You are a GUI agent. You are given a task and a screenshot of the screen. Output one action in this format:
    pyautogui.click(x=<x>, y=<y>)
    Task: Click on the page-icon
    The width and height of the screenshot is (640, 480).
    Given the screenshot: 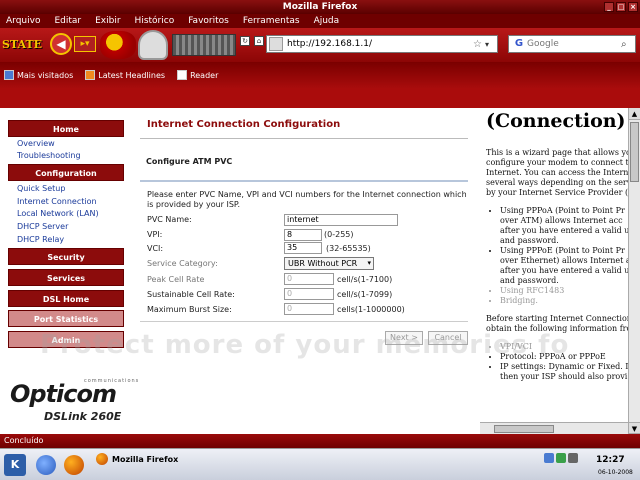 What is the action you would take?
    pyautogui.click(x=182, y=75)
    